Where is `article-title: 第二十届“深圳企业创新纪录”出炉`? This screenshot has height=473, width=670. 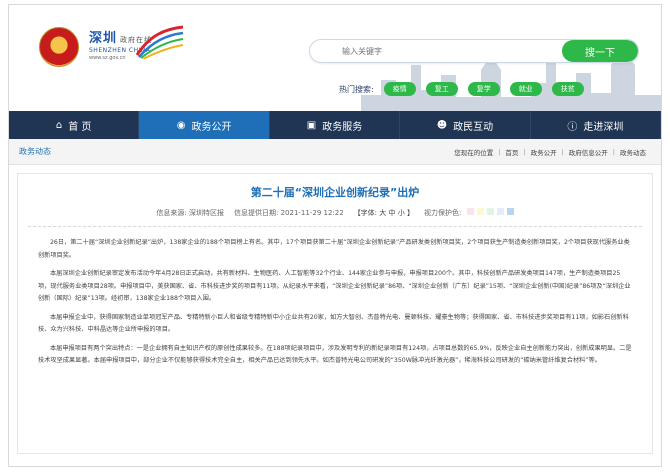 article-title: 第二十届“深圳企业创新纪录”出炉 is located at coordinates (335, 192).